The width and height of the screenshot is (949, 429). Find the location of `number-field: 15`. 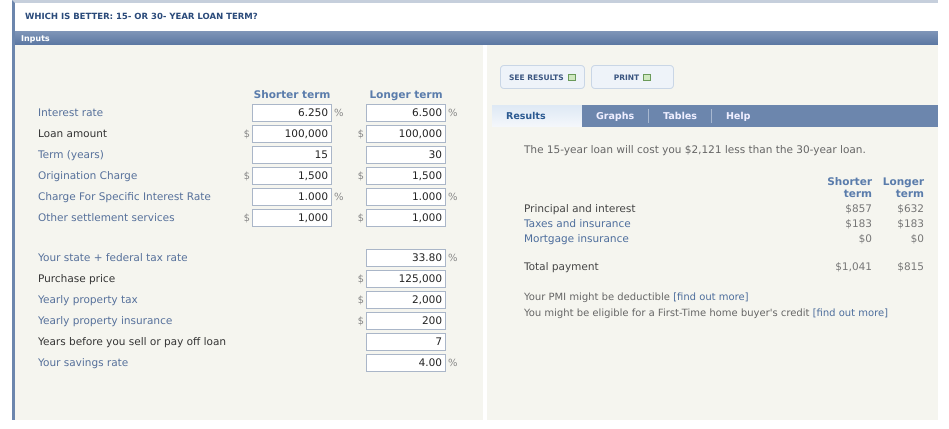

number-field: 15 is located at coordinates (292, 155).